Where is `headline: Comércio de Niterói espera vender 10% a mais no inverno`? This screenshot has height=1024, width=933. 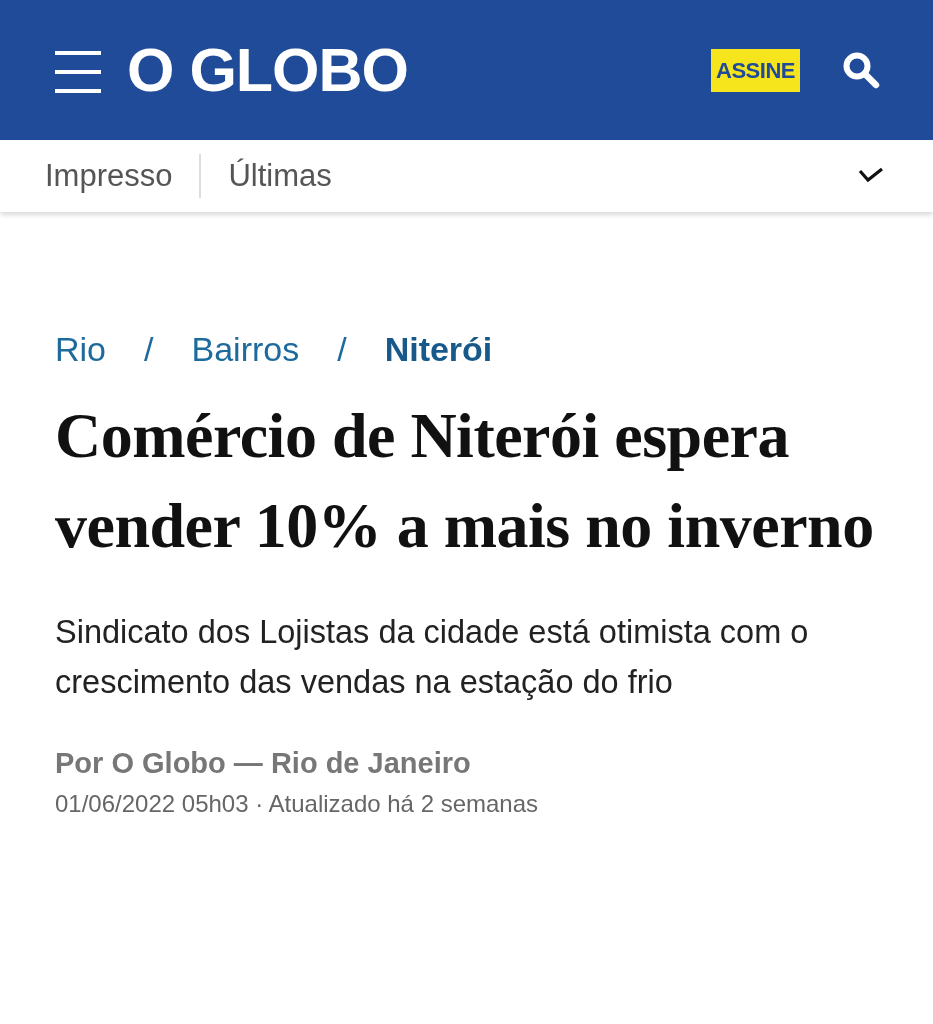 headline: Comércio de Niterói espera vender 10% a mais no inverno is located at coordinates (465, 481).